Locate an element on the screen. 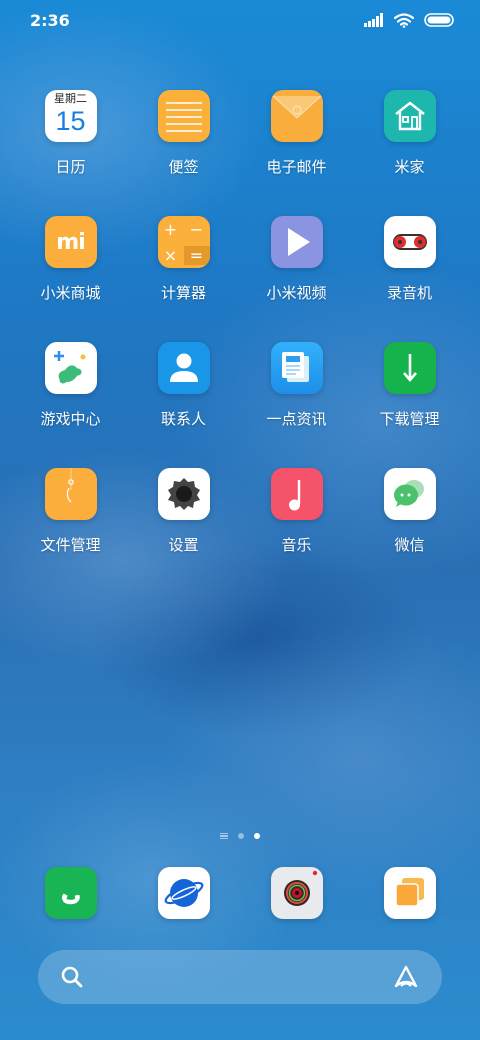 This screenshot has height=1040, width=480. play-icon is located at coordinates (296, 242).